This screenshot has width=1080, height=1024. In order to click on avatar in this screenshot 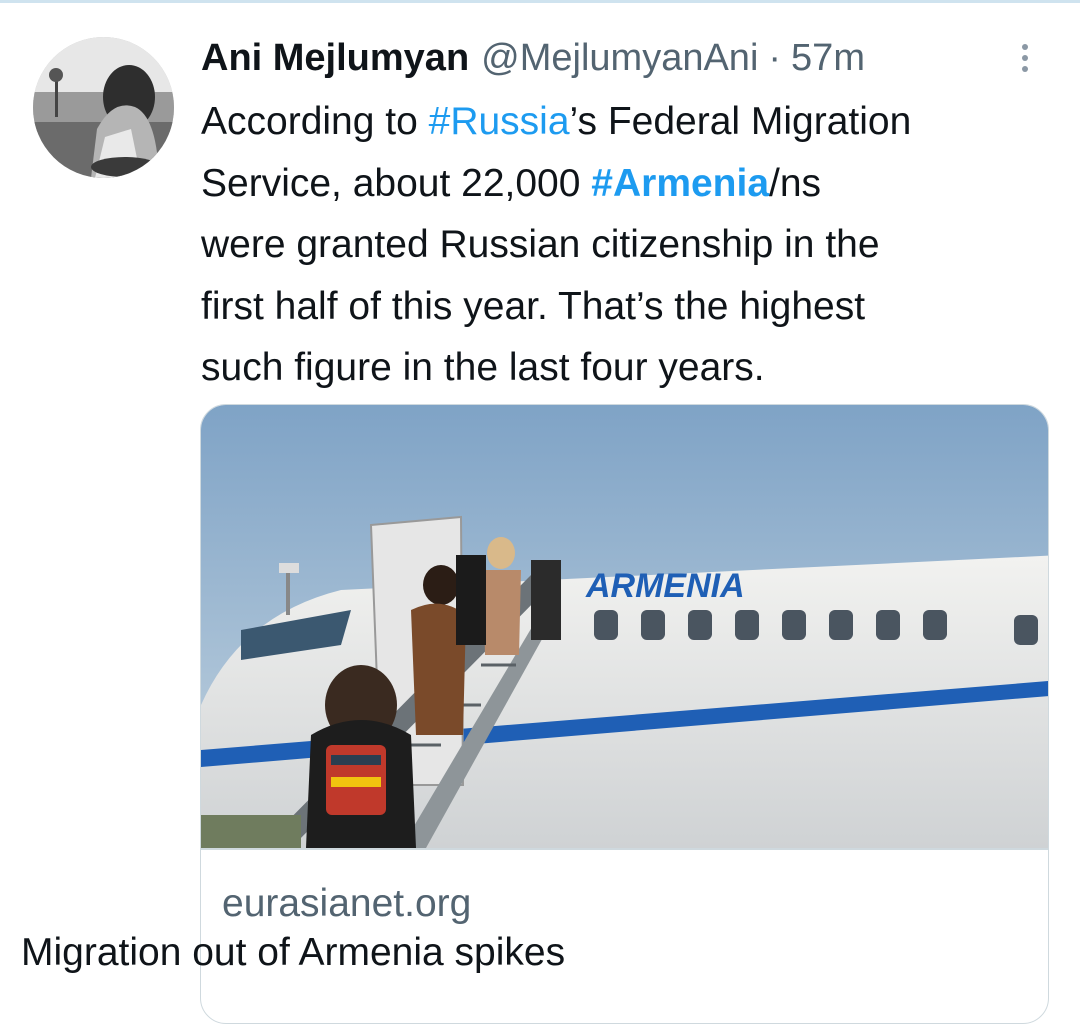, I will do `click(103, 107)`.